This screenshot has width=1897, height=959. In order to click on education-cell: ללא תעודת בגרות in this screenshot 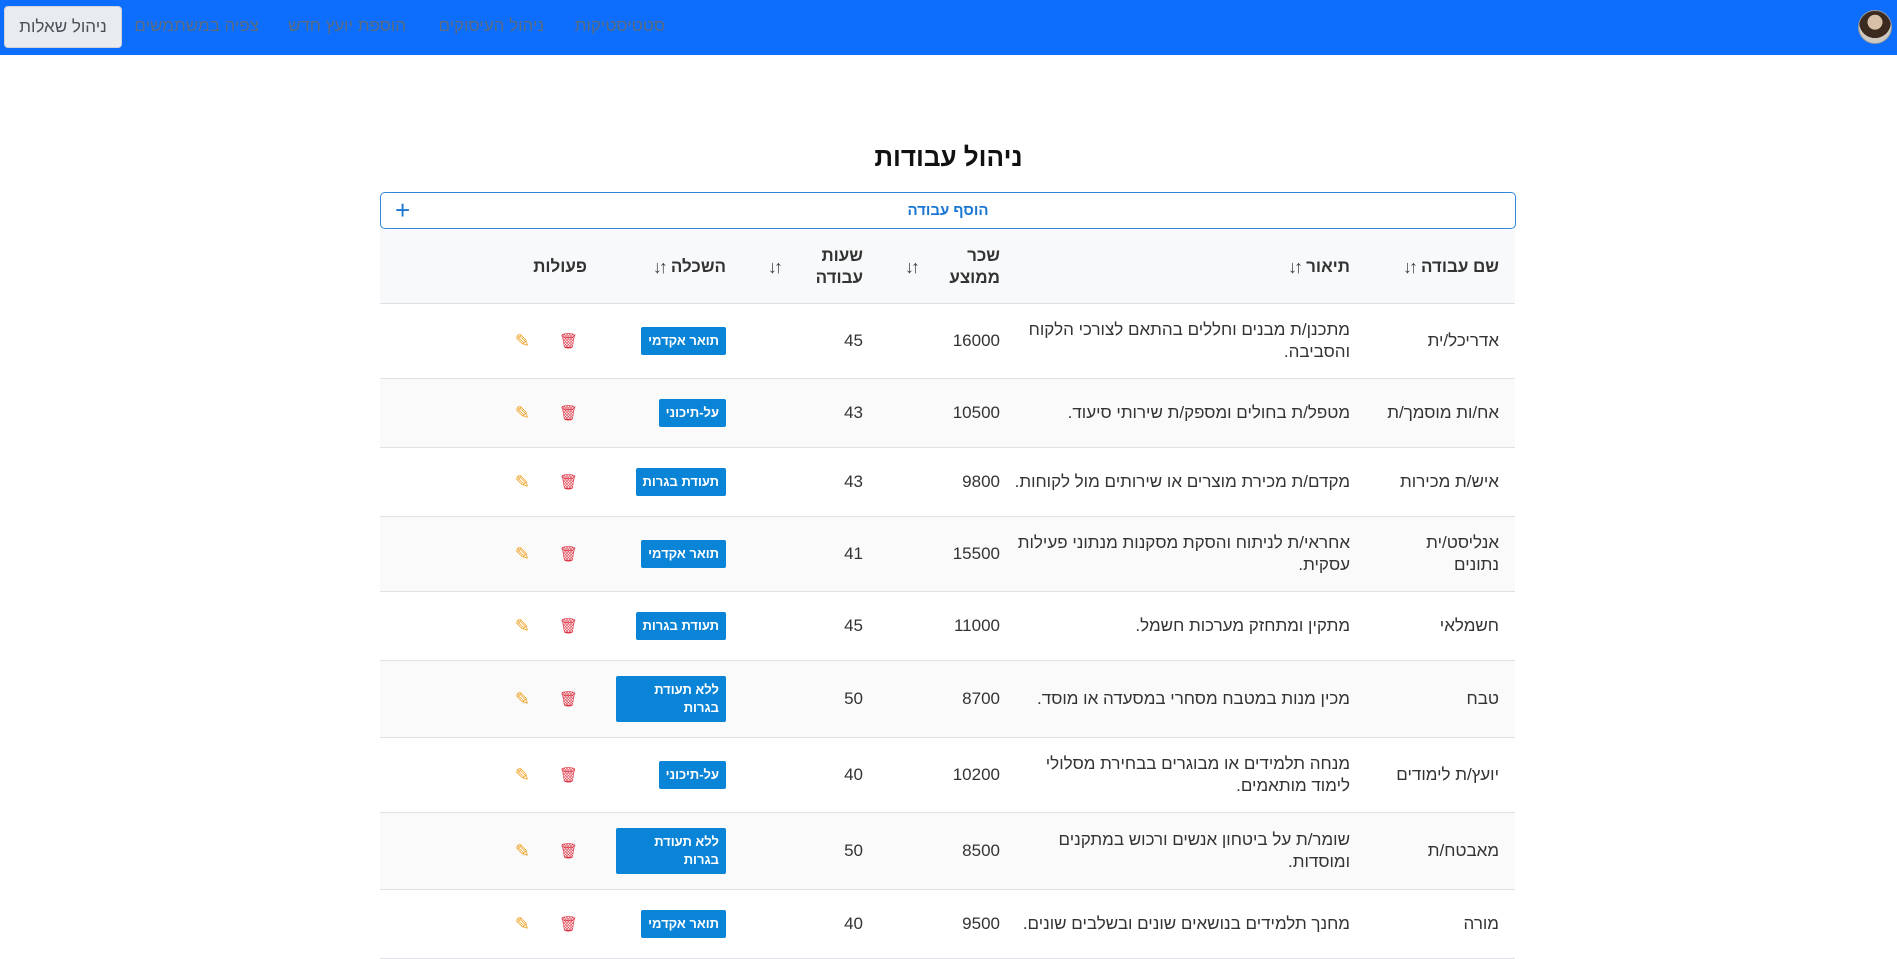, I will do `click(671, 851)`.